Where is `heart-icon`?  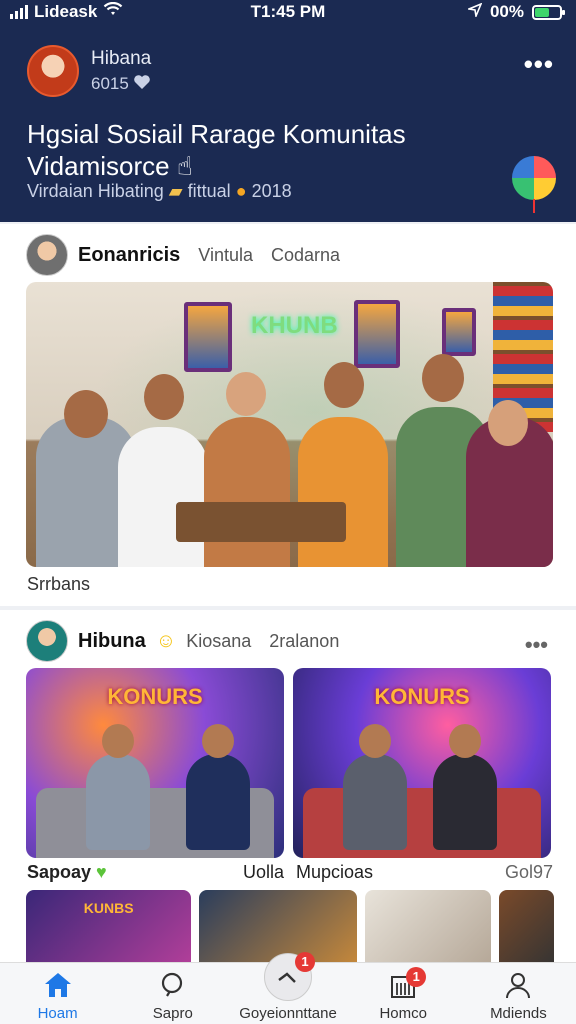 heart-icon is located at coordinates (142, 84).